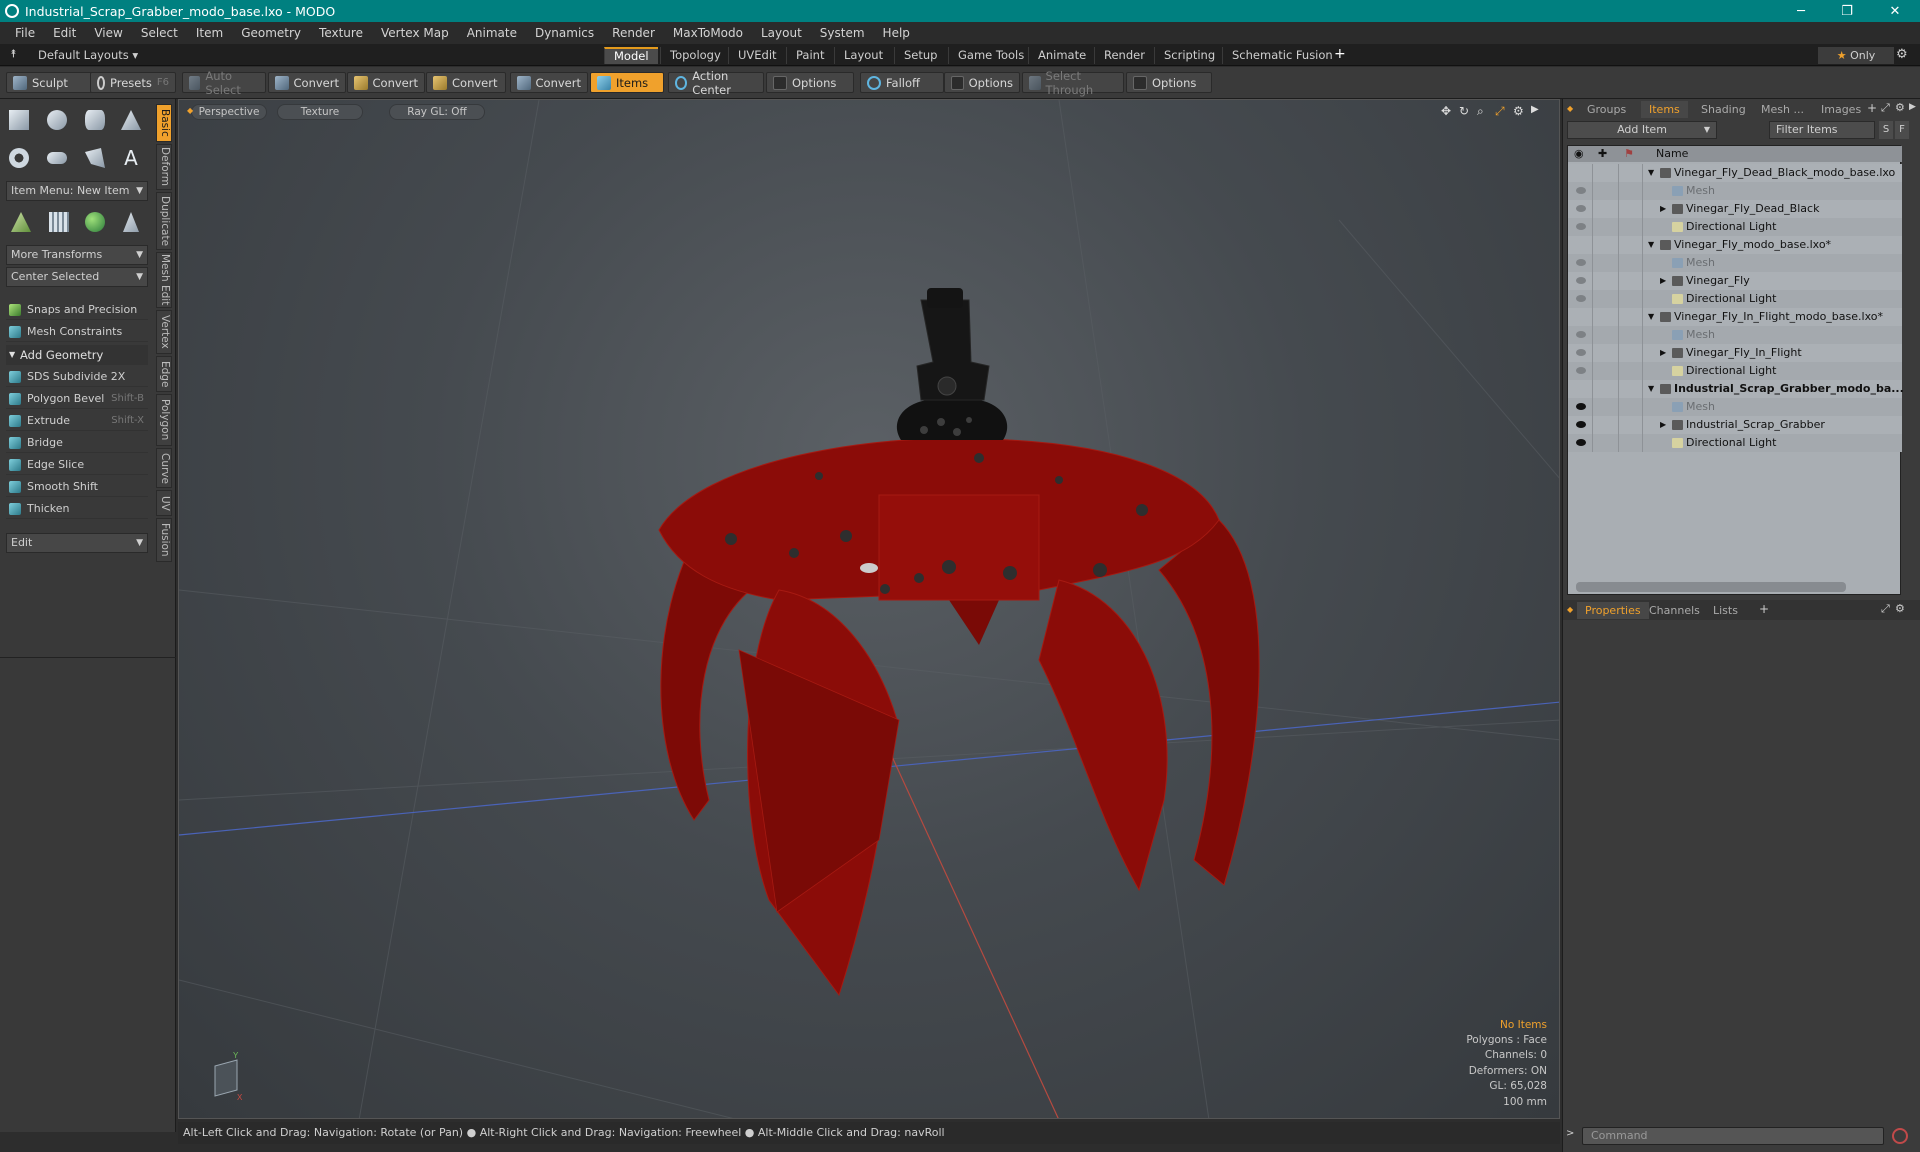 This screenshot has height=1152, width=1920. I want to click on list-item: ▼ Vinegar_Fly_modo_base.lxo*, so click(1735, 245).